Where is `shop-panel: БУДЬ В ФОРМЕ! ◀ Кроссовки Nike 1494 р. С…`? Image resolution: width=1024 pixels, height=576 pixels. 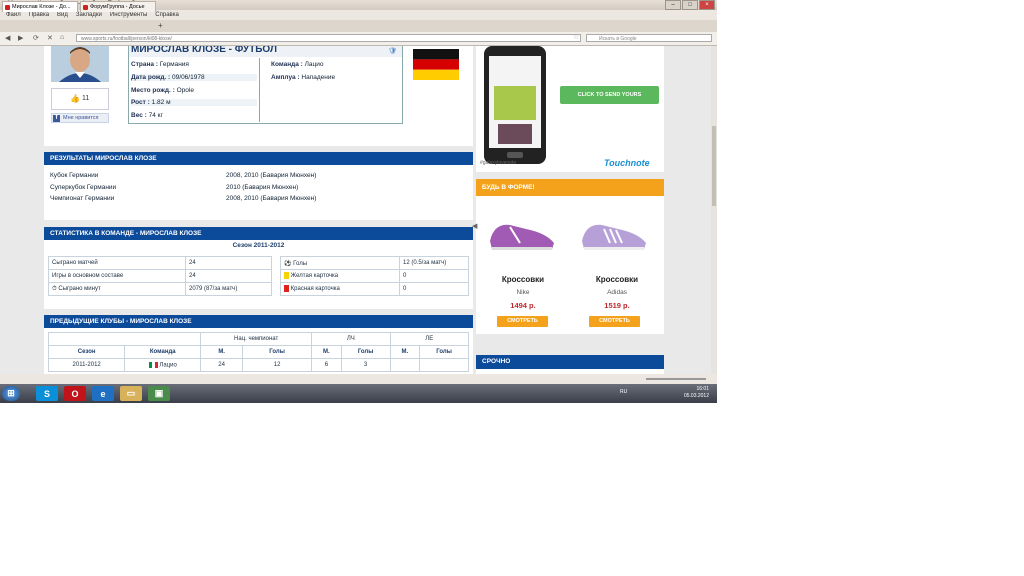 shop-panel: БУДЬ В ФОРМЕ! ◀ Кроссовки Nike 1494 р. С… is located at coordinates (568, 256).